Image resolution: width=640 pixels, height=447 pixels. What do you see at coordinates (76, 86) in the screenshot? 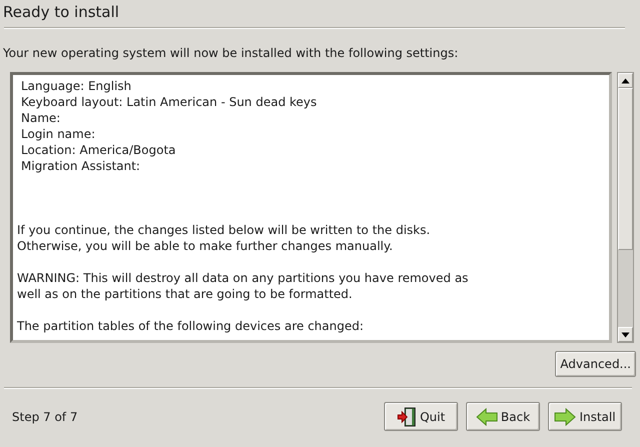
I see `setting-line: Language: English` at bounding box center [76, 86].